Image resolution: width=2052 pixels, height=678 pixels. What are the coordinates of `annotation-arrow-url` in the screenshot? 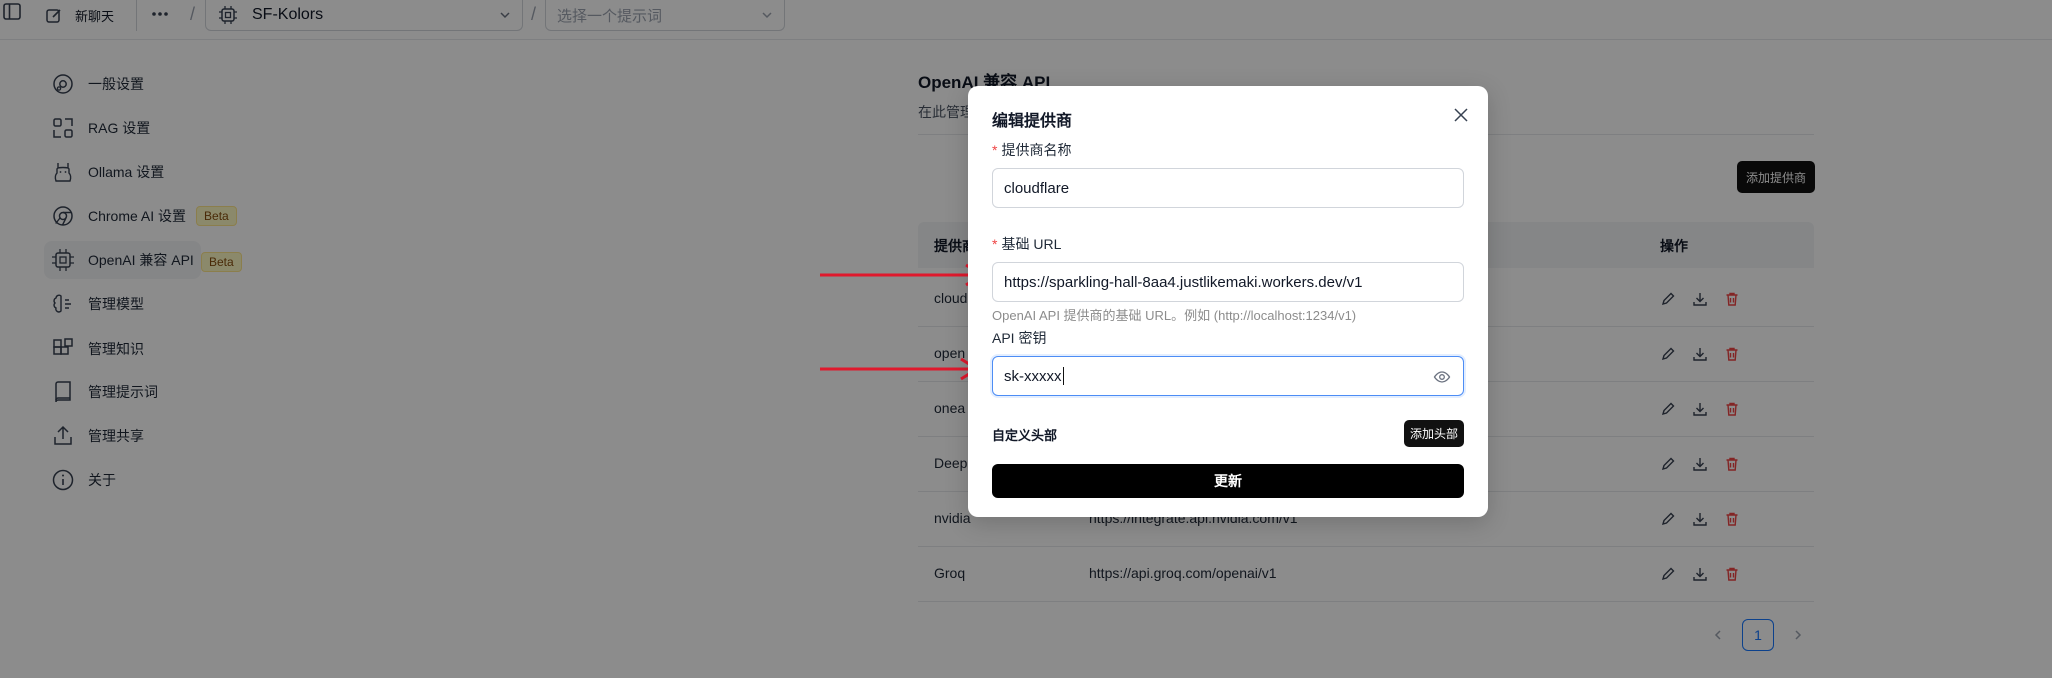 It's located at (902, 275).